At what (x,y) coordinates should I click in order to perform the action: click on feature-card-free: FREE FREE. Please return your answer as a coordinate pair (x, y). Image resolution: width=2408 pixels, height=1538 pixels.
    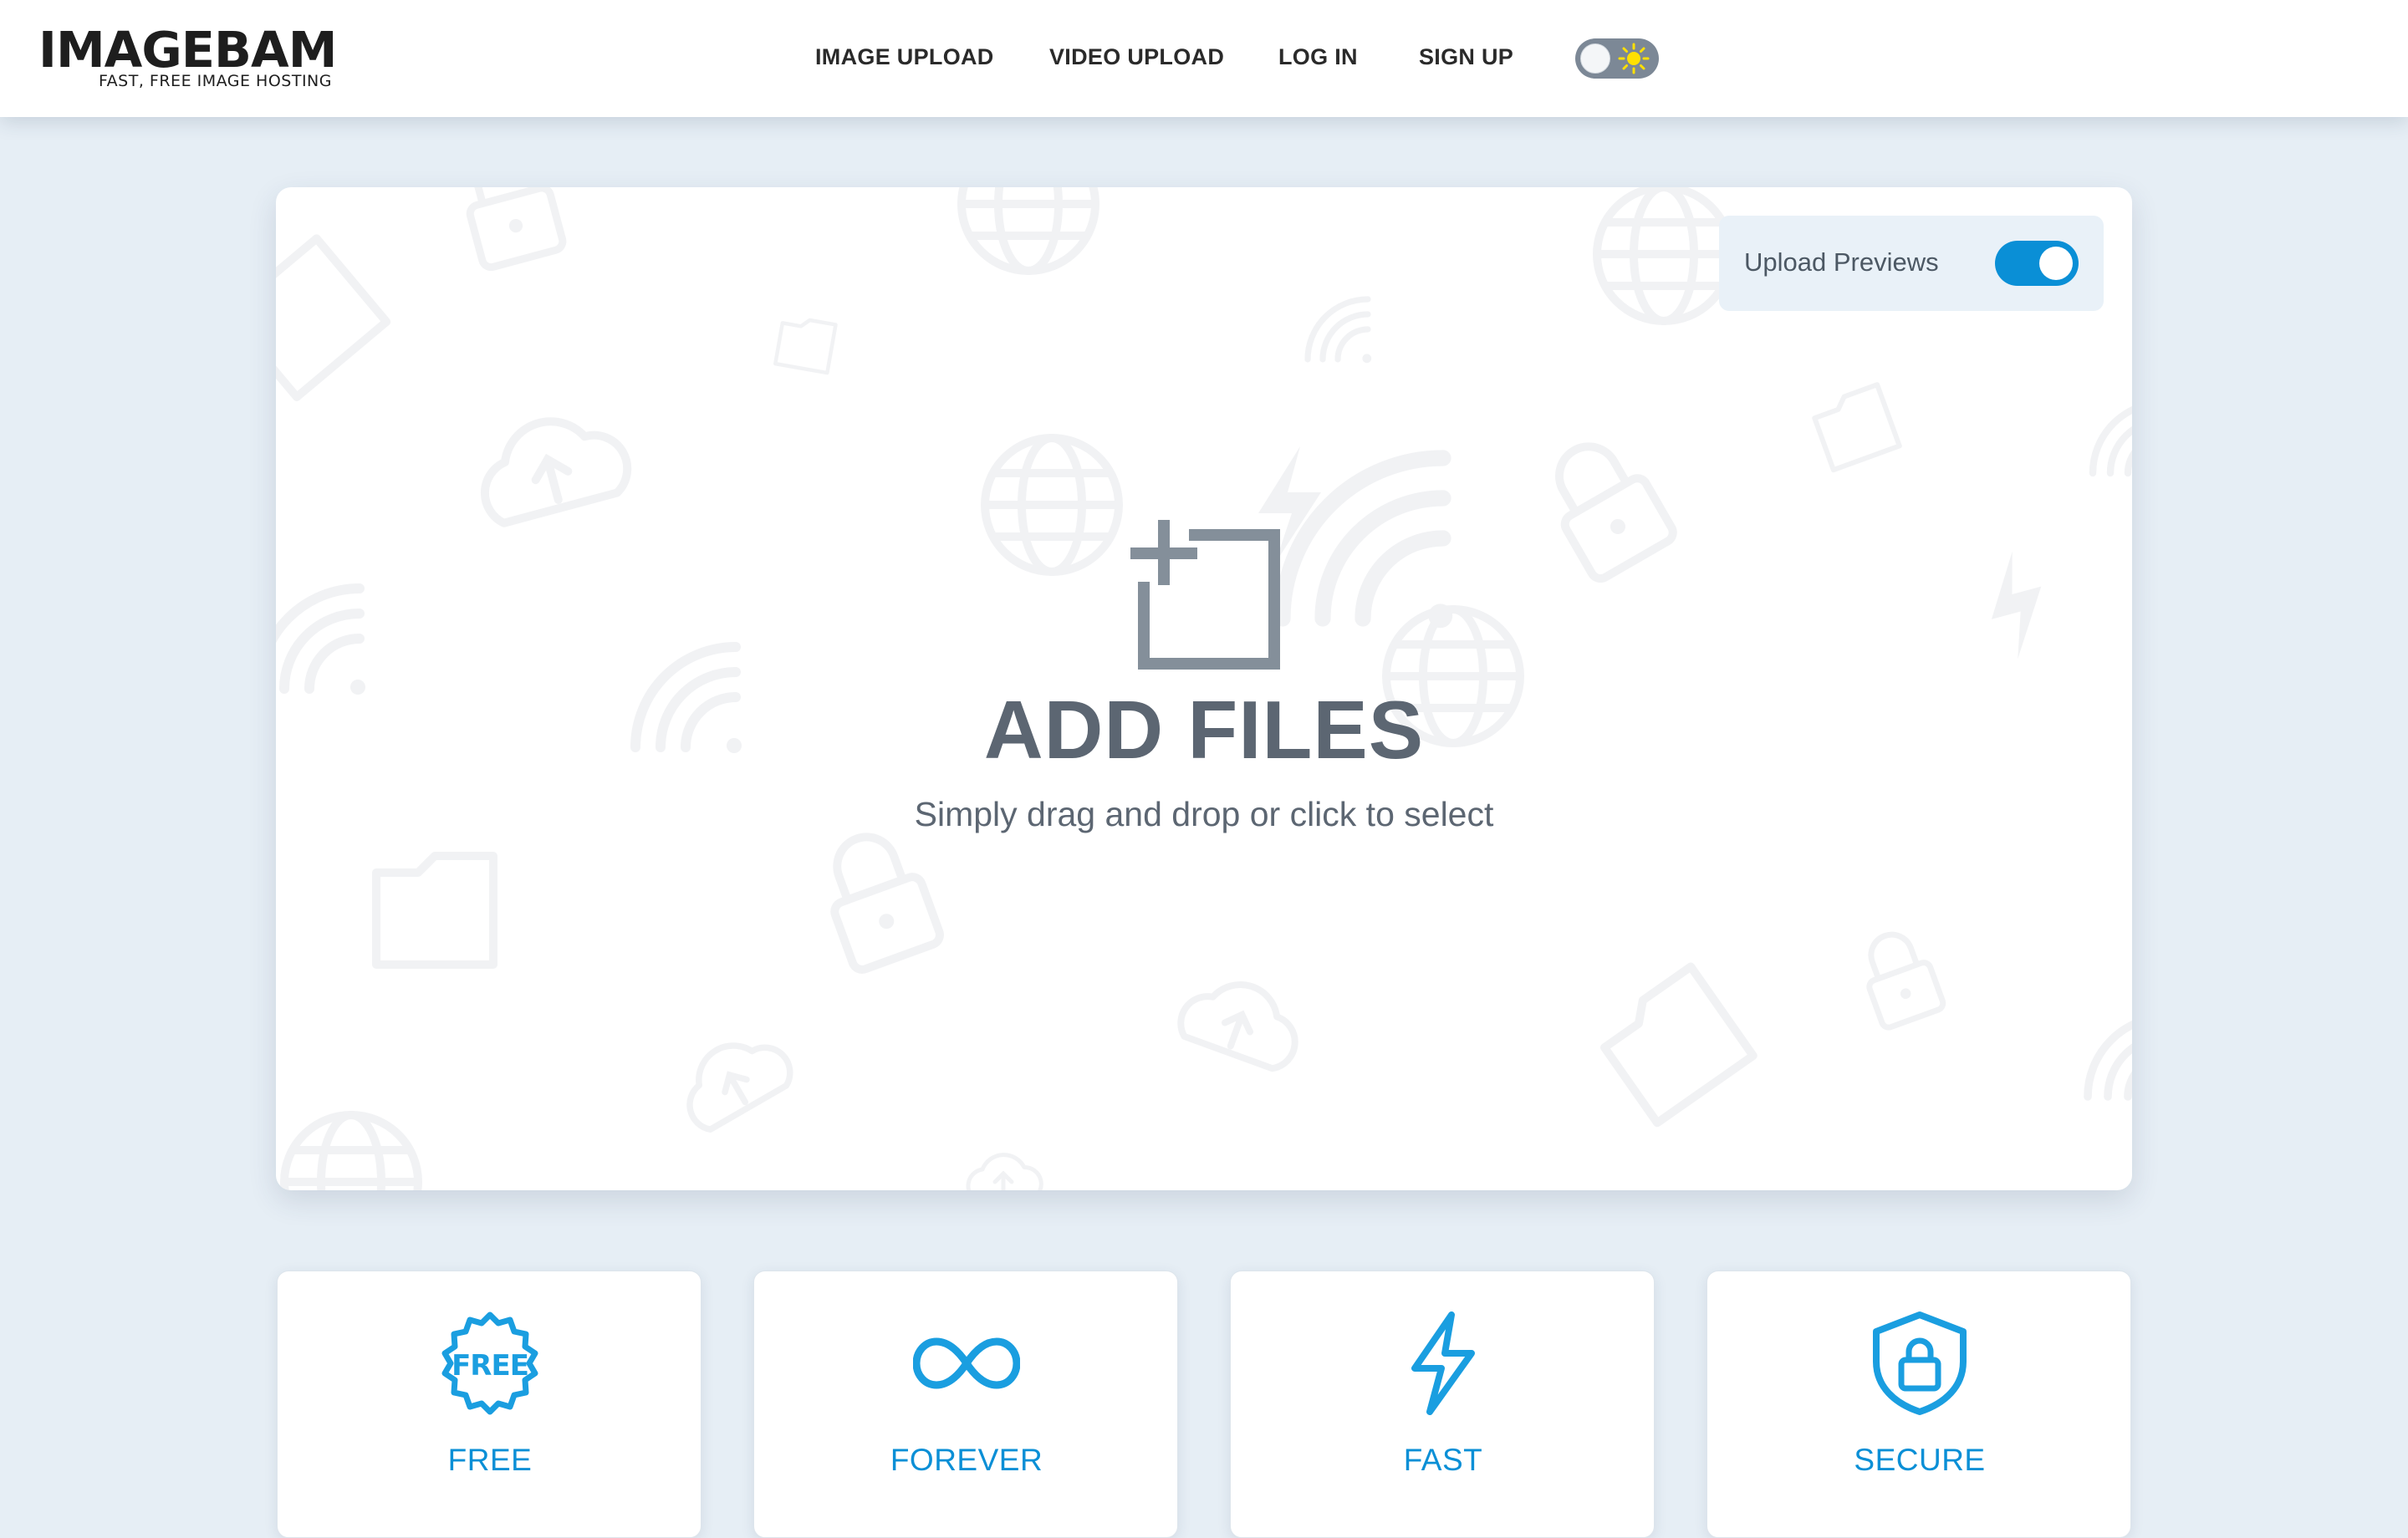
    Looking at the image, I should click on (489, 1405).